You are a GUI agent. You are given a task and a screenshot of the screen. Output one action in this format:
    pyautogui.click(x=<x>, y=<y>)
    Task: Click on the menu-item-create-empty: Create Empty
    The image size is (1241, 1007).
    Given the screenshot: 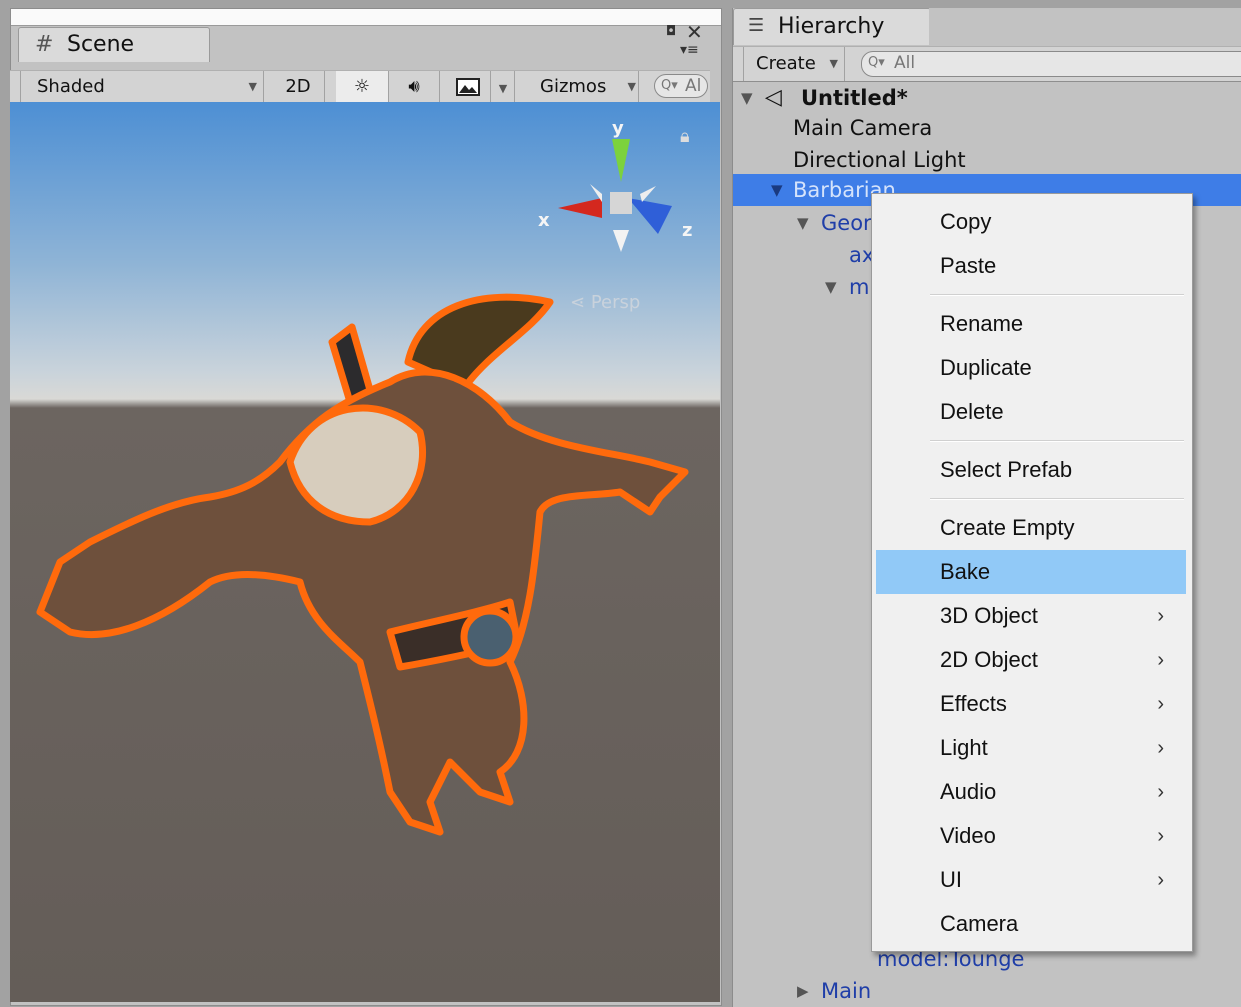 What is the action you would take?
    pyautogui.click(x=1031, y=528)
    